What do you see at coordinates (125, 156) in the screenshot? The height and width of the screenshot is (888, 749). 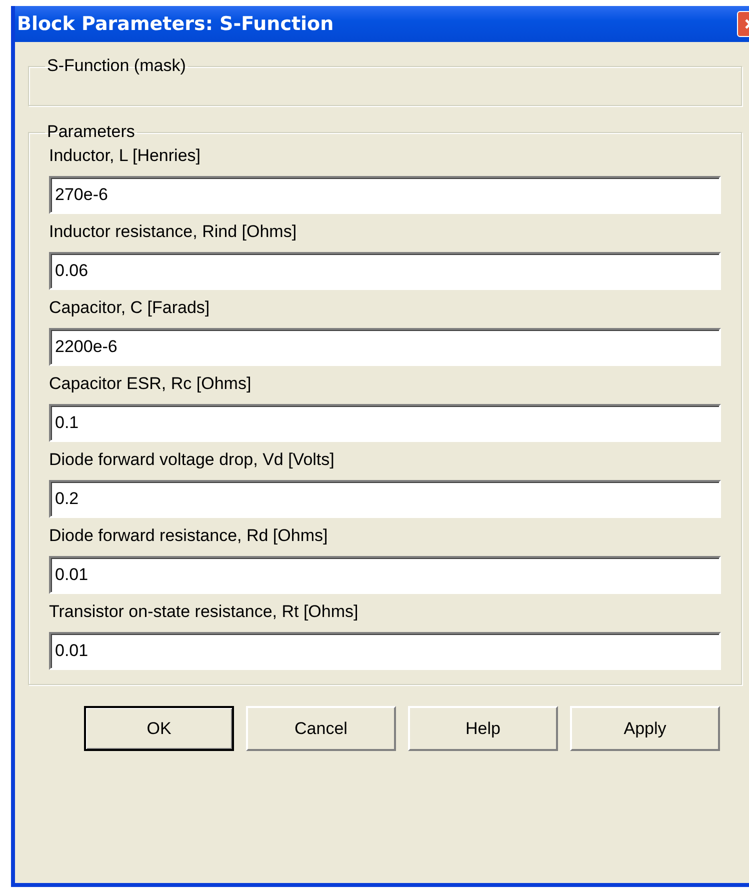 I see `field-label: Inductor, L [Henries]` at bounding box center [125, 156].